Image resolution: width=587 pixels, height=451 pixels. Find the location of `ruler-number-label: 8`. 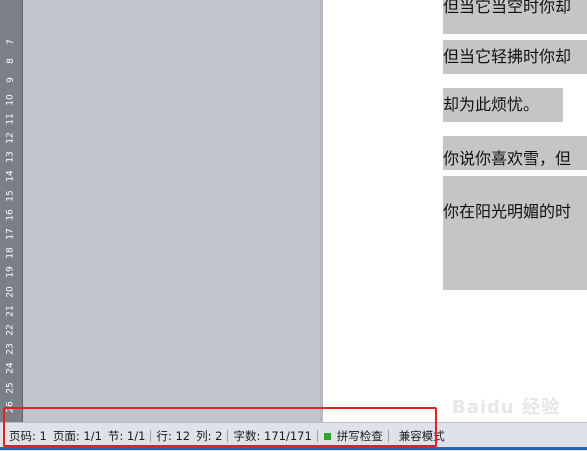

ruler-number-label: 8 is located at coordinates (10, 61).